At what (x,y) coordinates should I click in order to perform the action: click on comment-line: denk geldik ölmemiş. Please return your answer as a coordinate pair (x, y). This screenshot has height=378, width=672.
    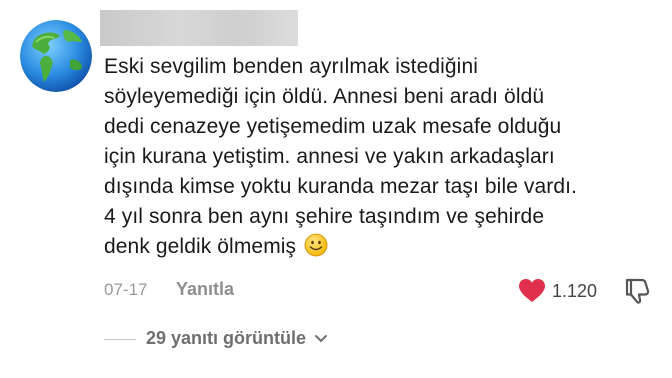
    Looking at the image, I should click on (200, 246).